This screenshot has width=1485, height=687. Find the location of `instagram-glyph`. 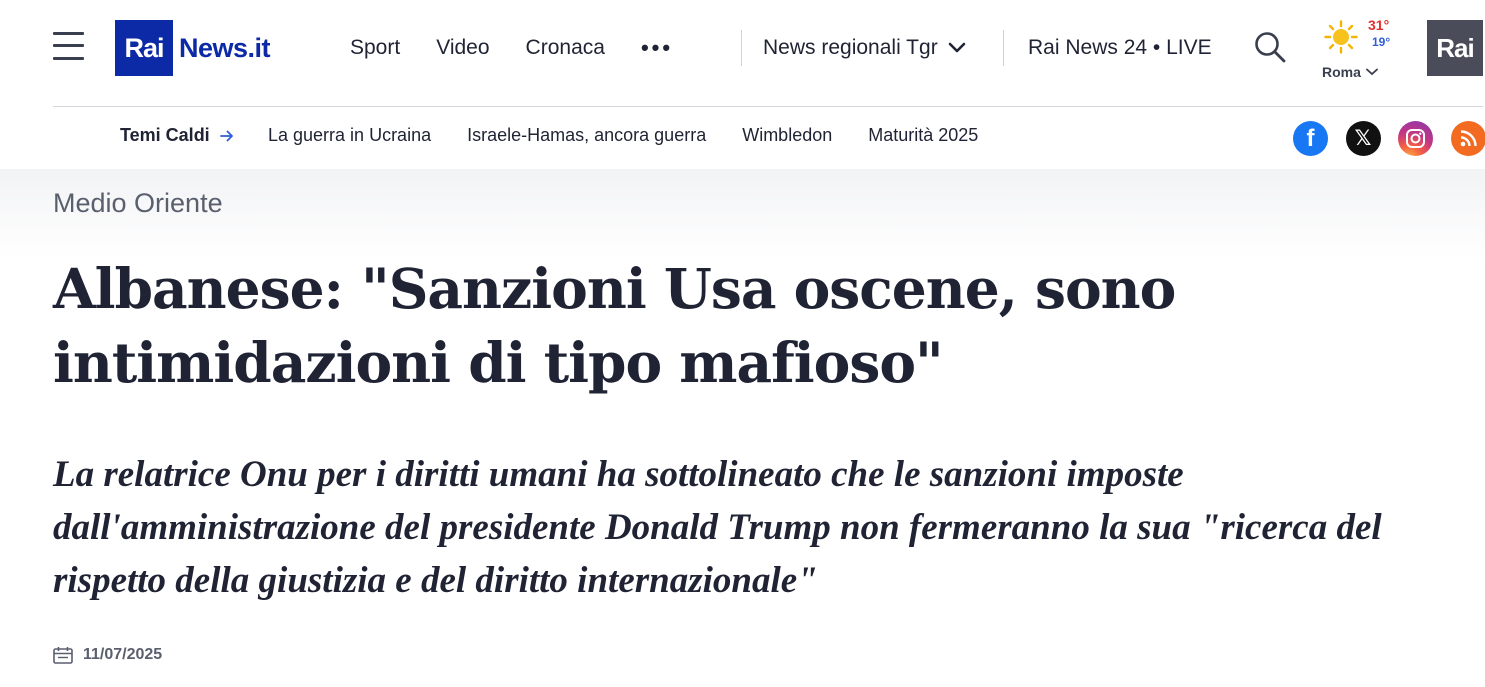

instagram-glyph is located at coordinates (1415, 138).